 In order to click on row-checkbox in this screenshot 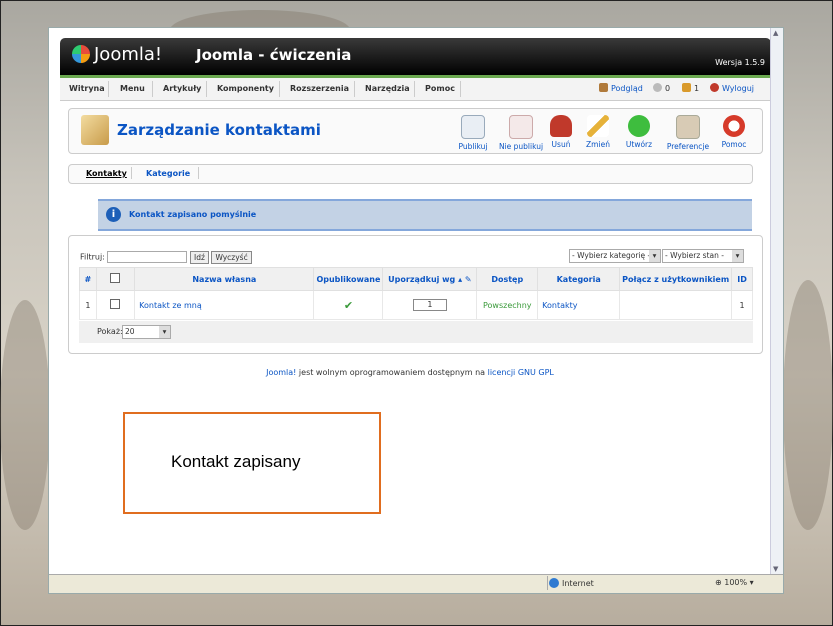, I will do `click(115, 304)`.